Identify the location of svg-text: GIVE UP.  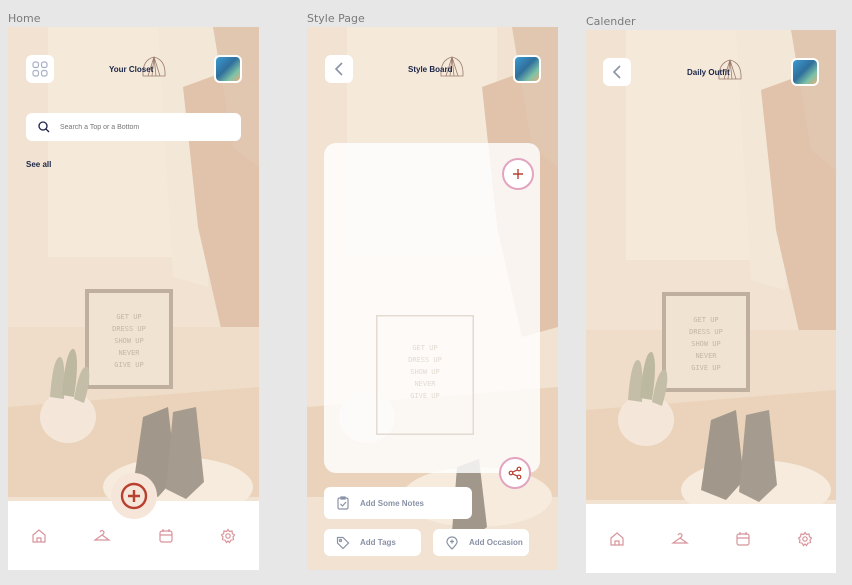
(425, 396).